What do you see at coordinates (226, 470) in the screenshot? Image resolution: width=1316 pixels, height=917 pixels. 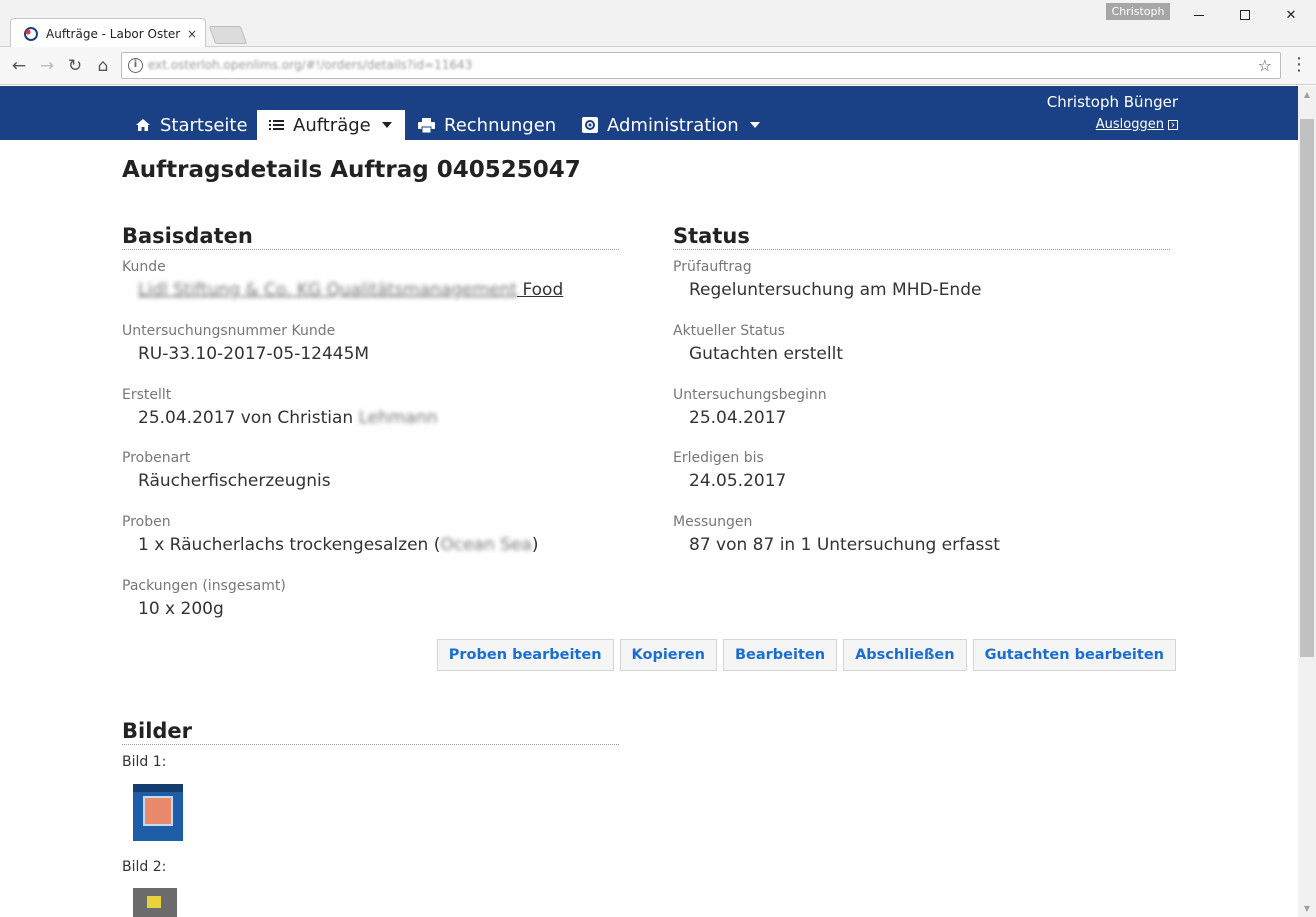 I see `field-probenart: Probenart Räucherfischerzeugnis` at bounding box center [226, 470].